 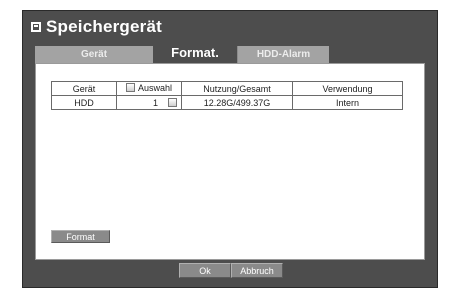 What do you see at coordinates (347, 102) in the screenshot?
I see `cell-use: Intern` at bounding box center [347, 102].